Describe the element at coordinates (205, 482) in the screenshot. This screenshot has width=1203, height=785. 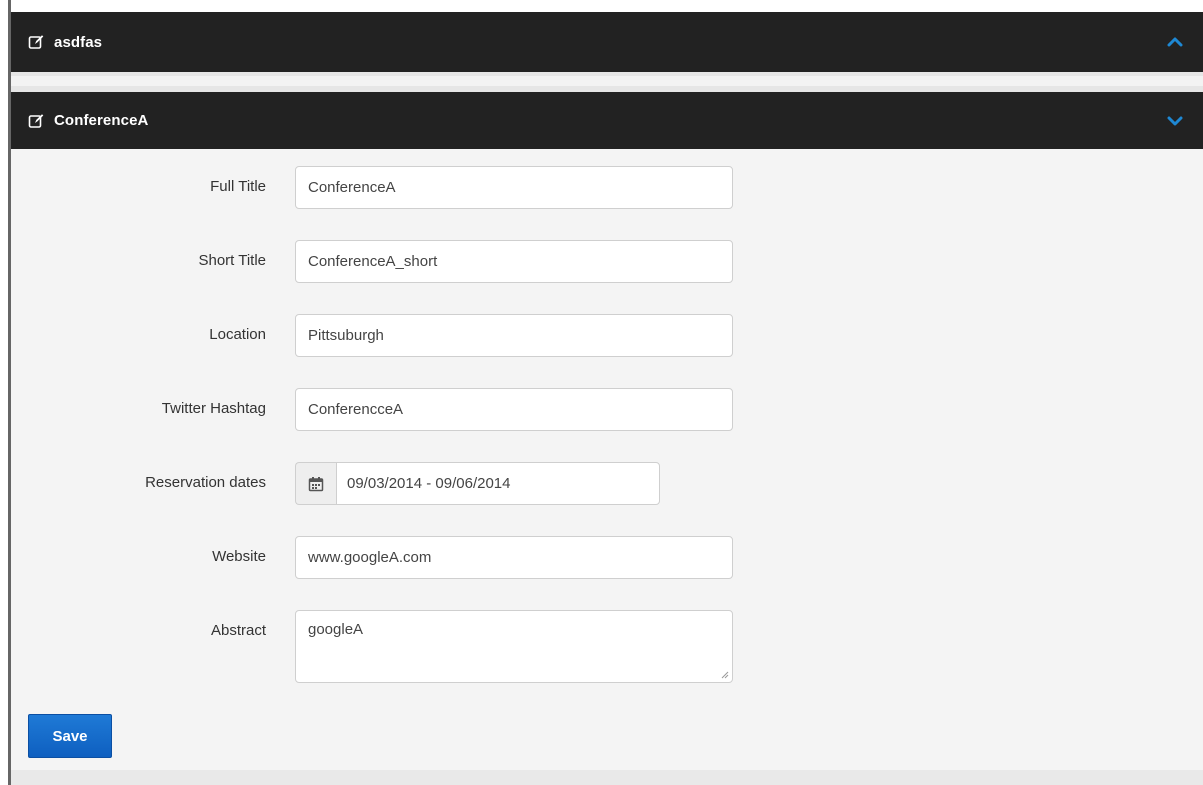
I see `reservation-dates-label: Reservation dates` at that location.